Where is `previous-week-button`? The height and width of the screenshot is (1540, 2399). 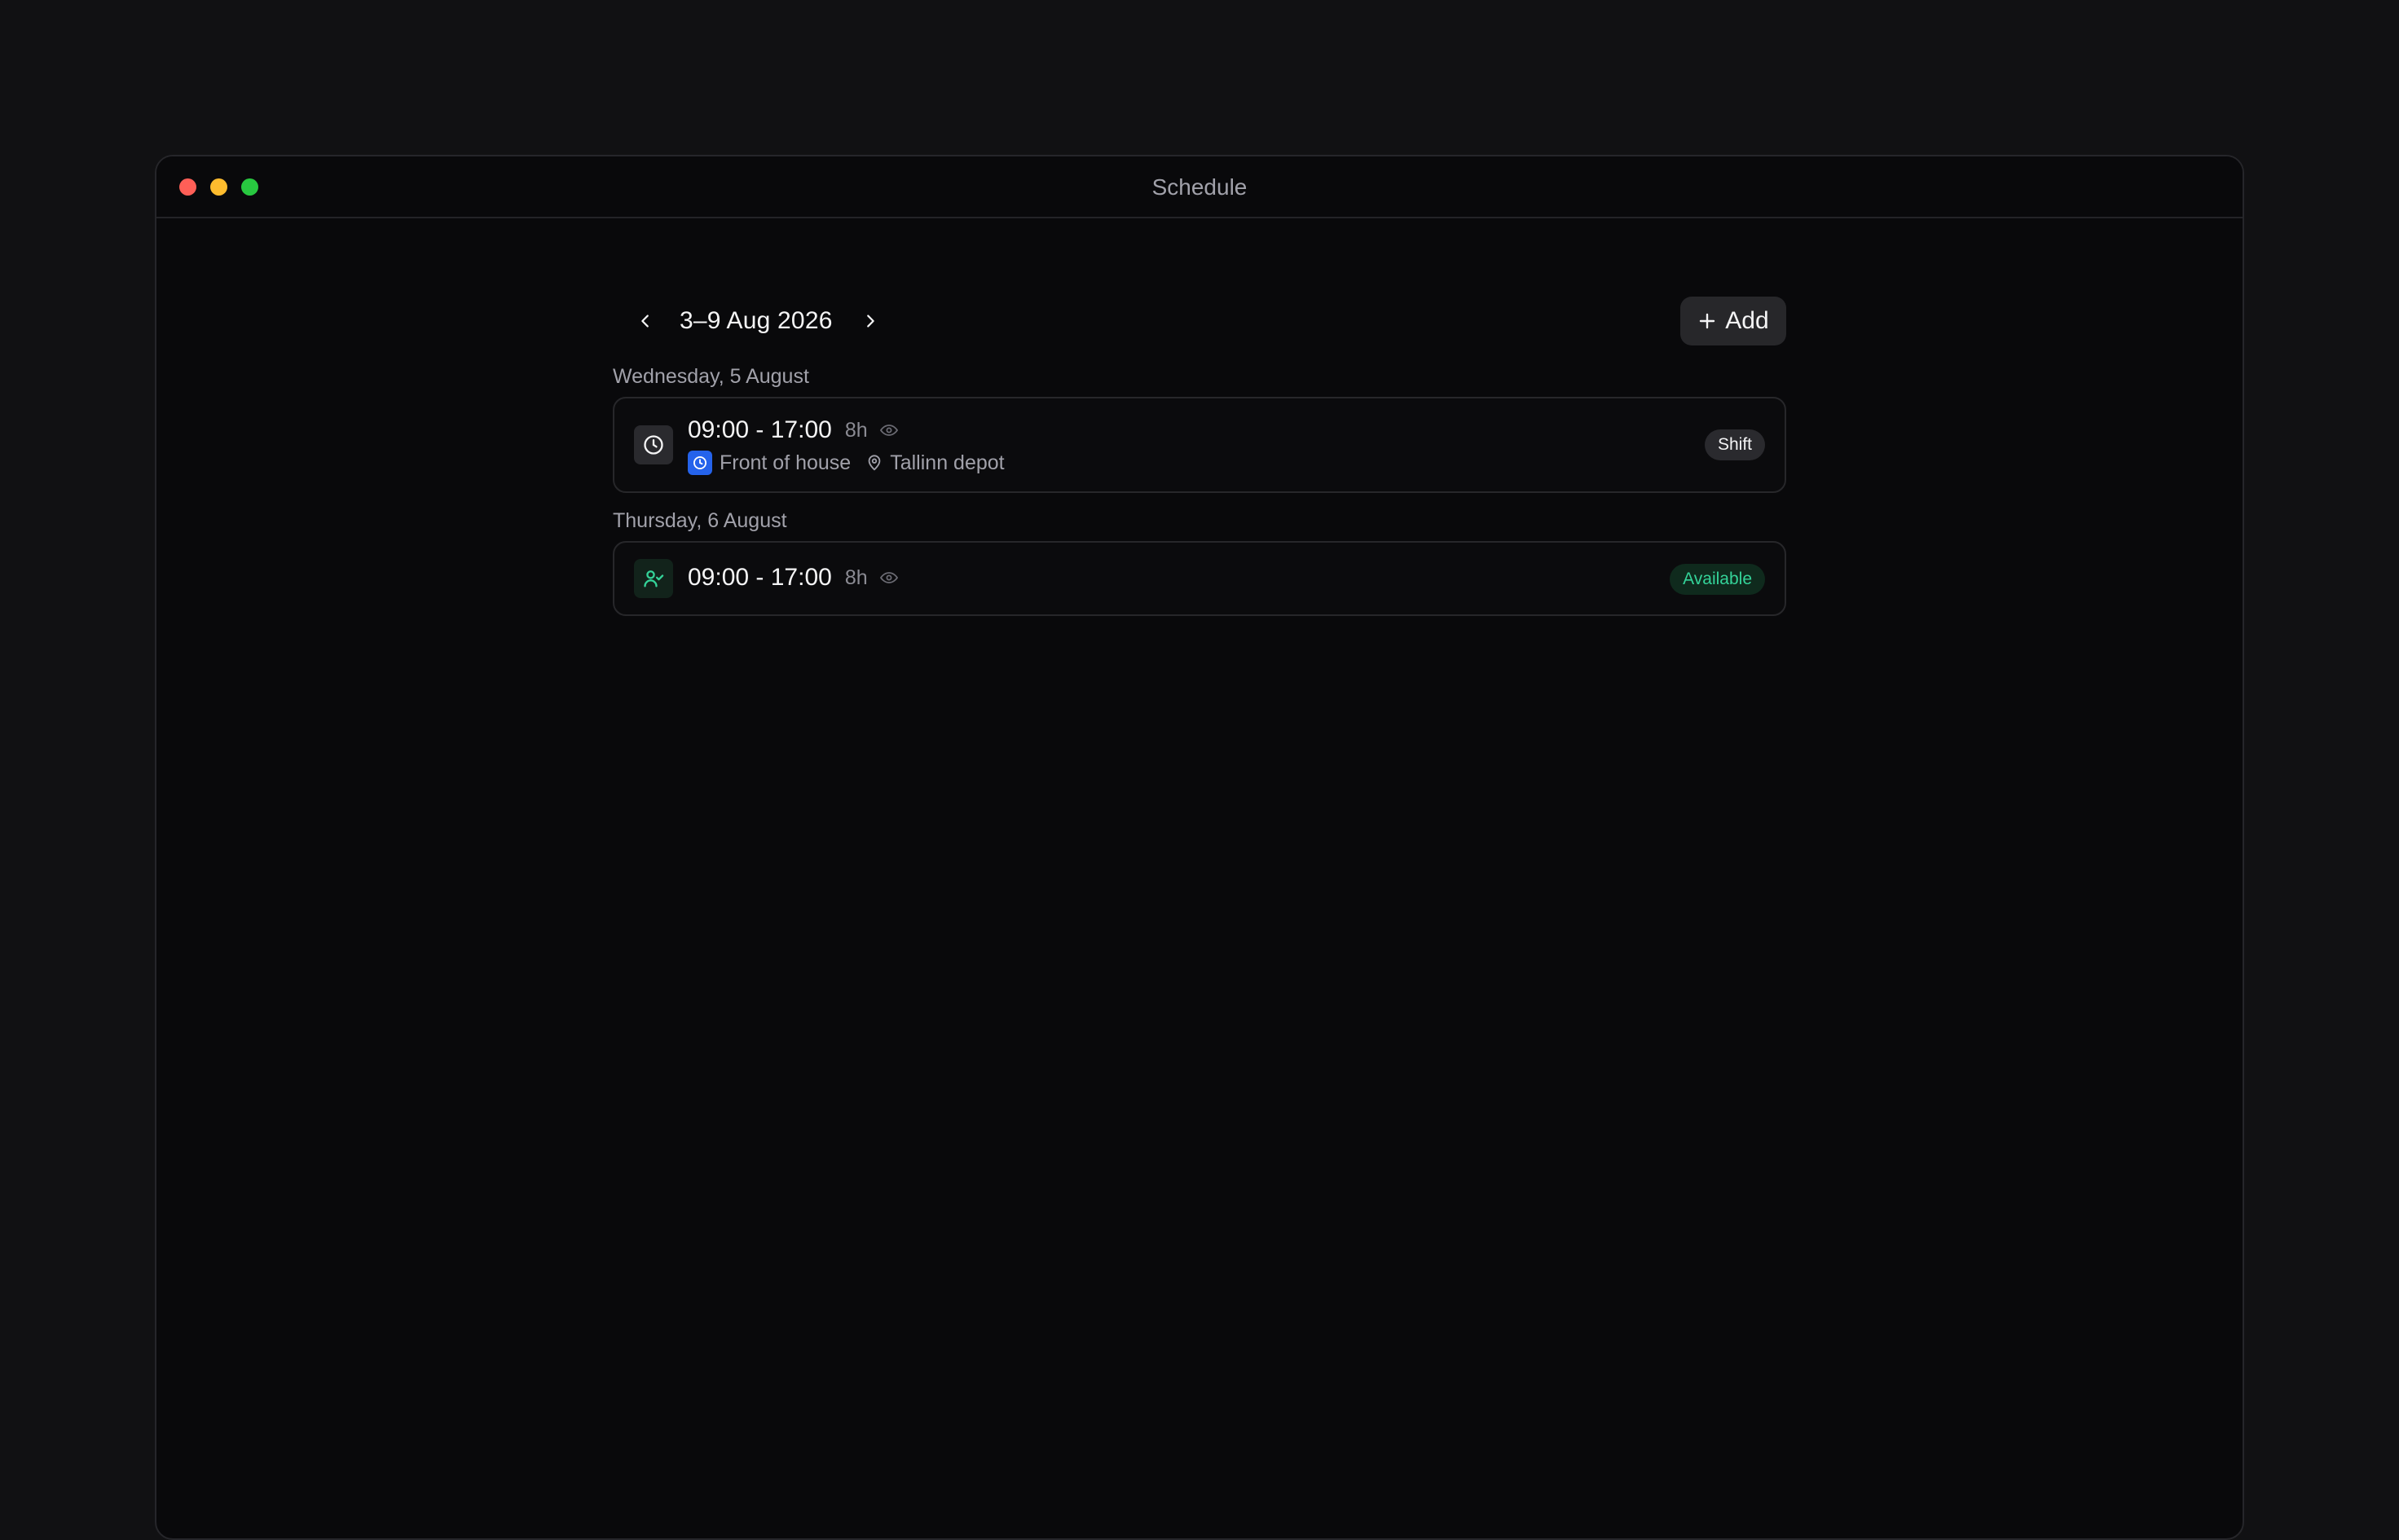
previous-week-button is located at coordinates (645, 321).